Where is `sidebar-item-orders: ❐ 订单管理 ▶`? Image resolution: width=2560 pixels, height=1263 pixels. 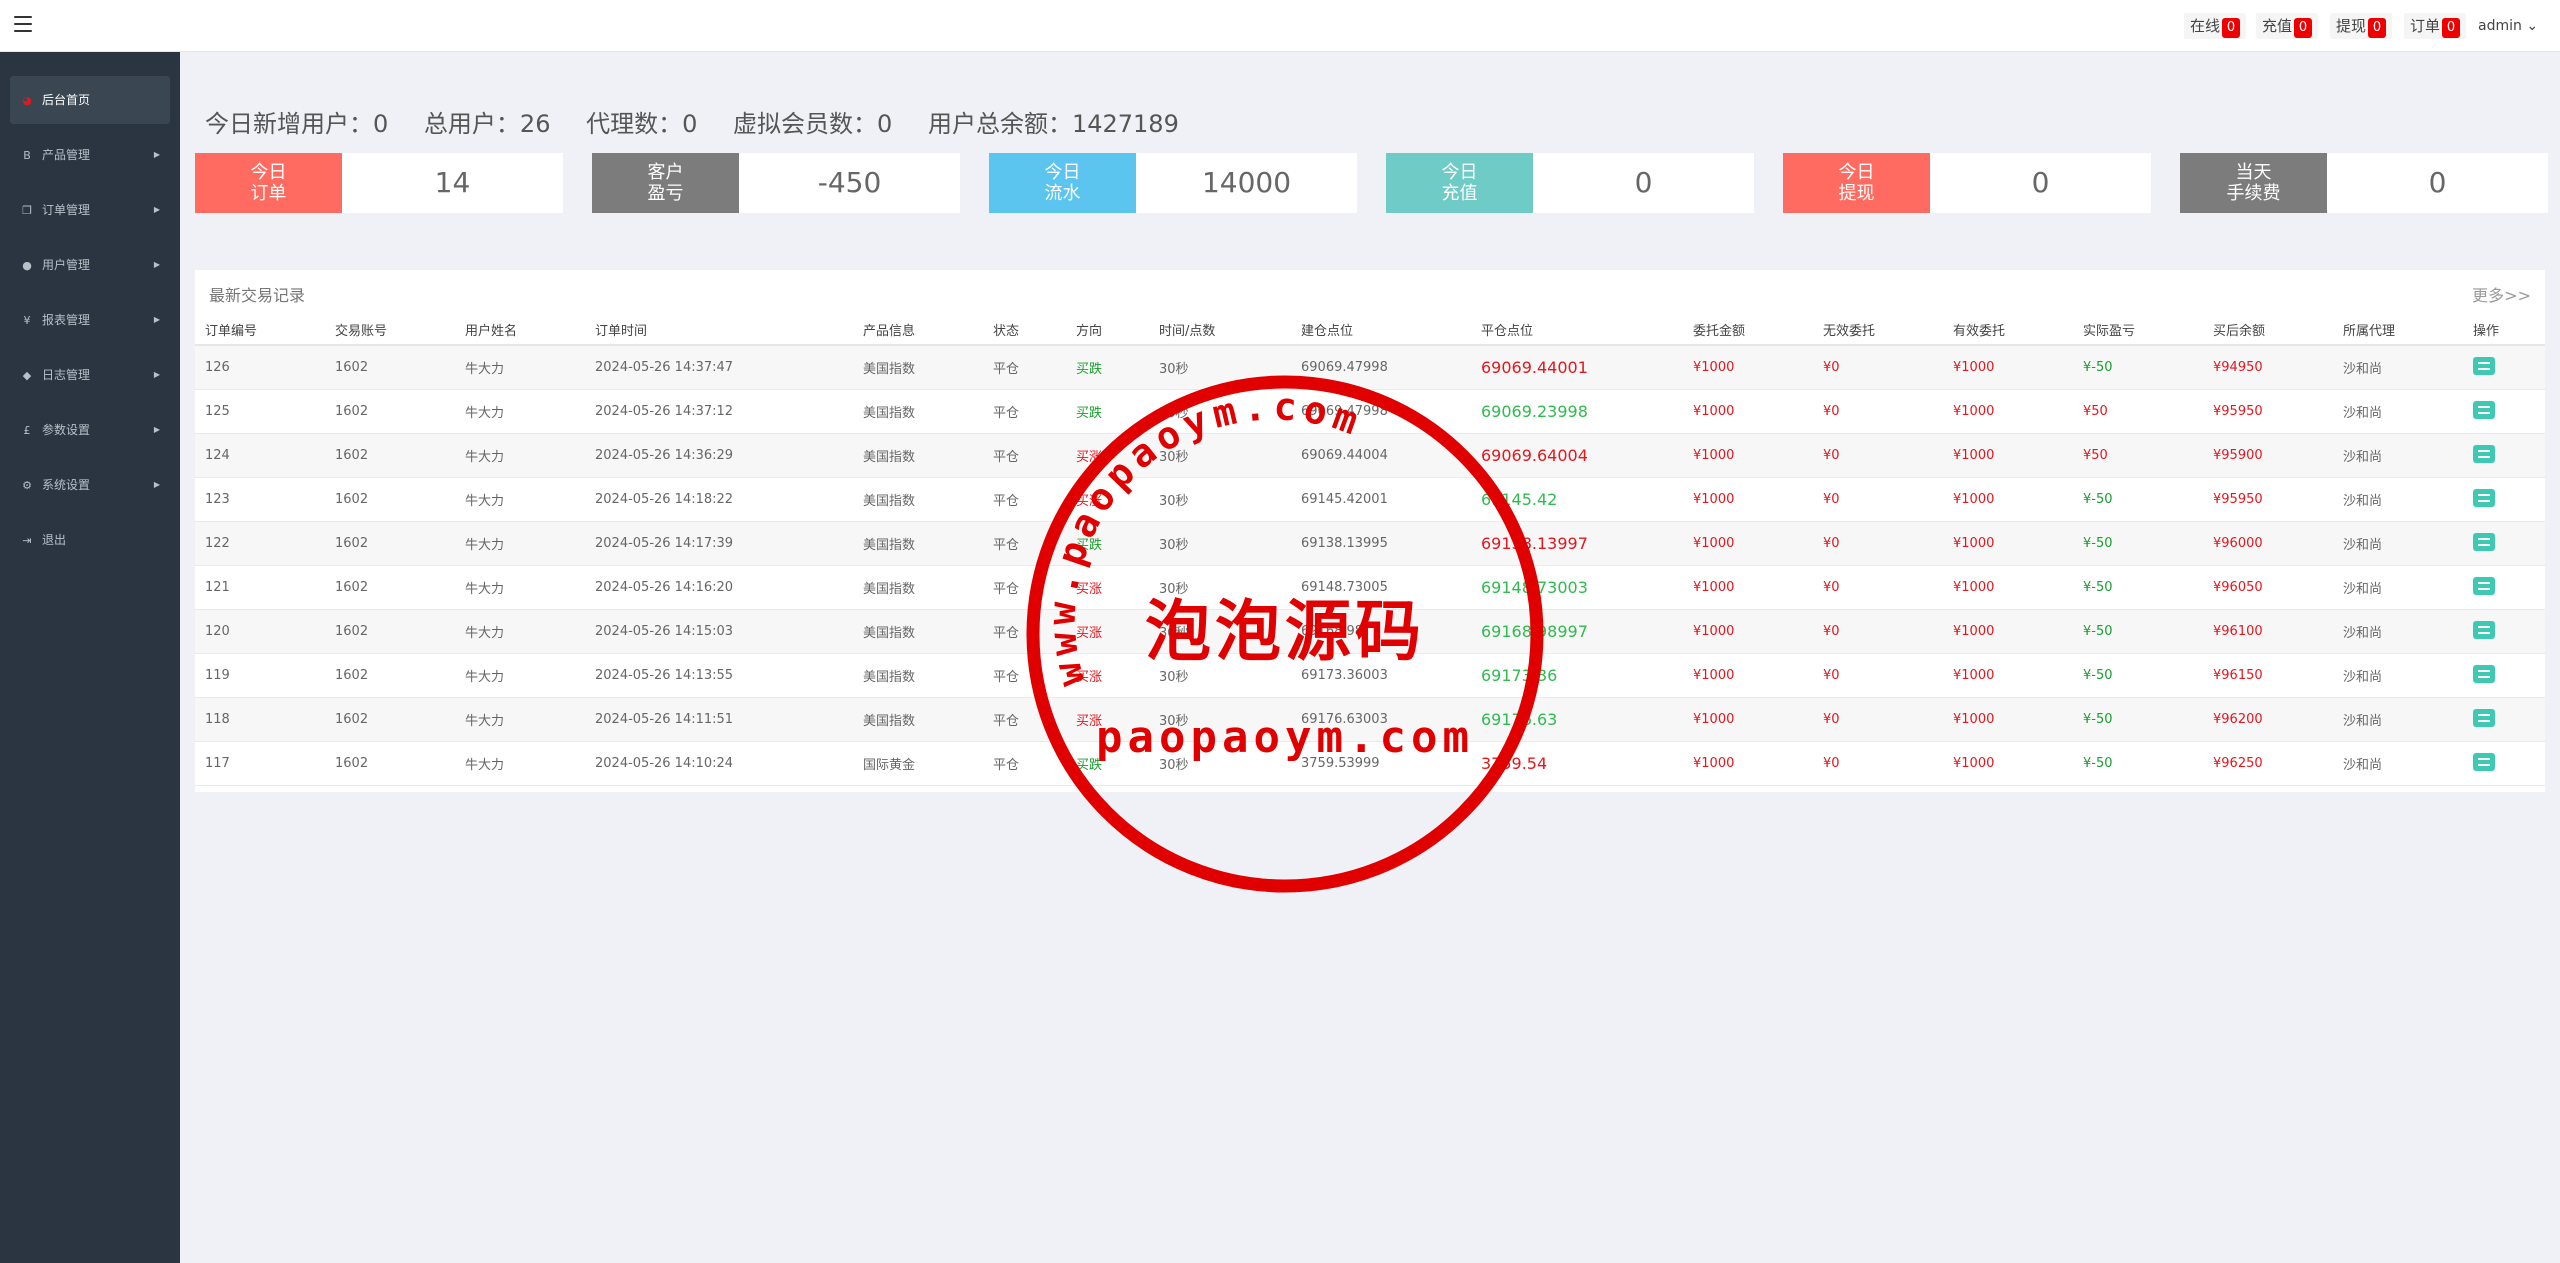 sidebar-item-orders: ❐ 订单管理 ▶ is located at coordinates (90, 210).